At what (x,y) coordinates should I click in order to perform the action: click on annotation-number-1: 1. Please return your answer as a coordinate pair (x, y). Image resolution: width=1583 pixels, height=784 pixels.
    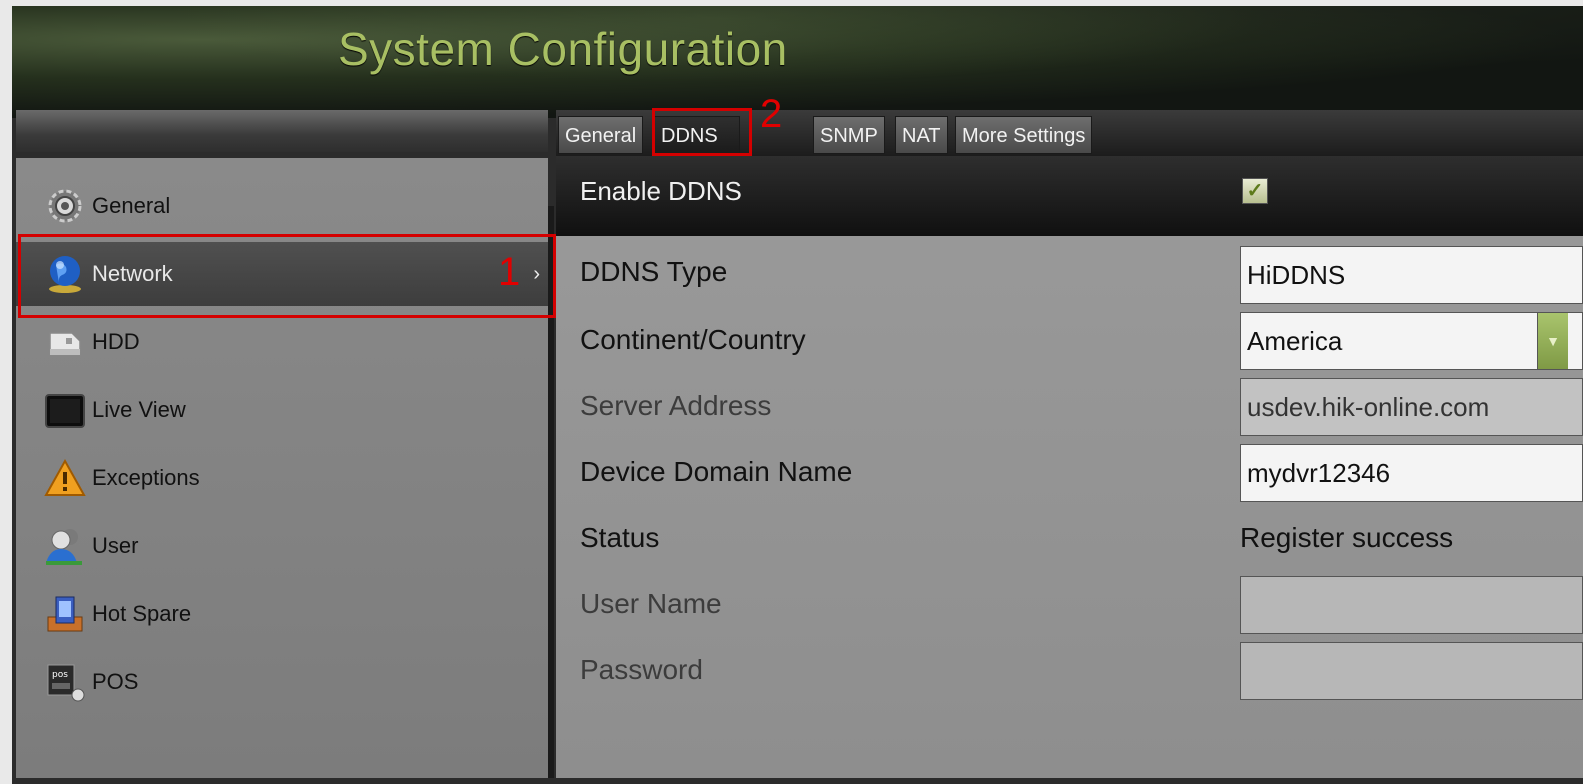
    Looking at the image, I should click on (509, 272).